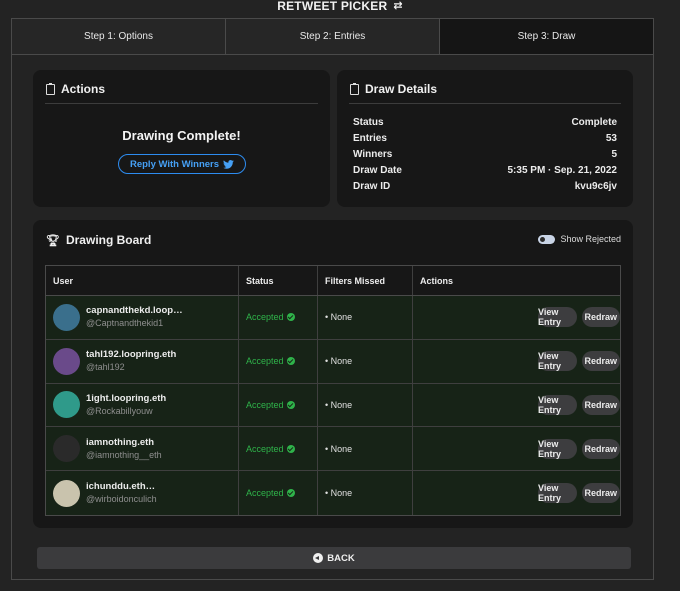 Image resolution: width=680 pixels, height=591 pixels. What do you see at coordinates (83, 89) in the screenshot?
I see `actions-heading-text: Actions` at bounding box center [83, 89].